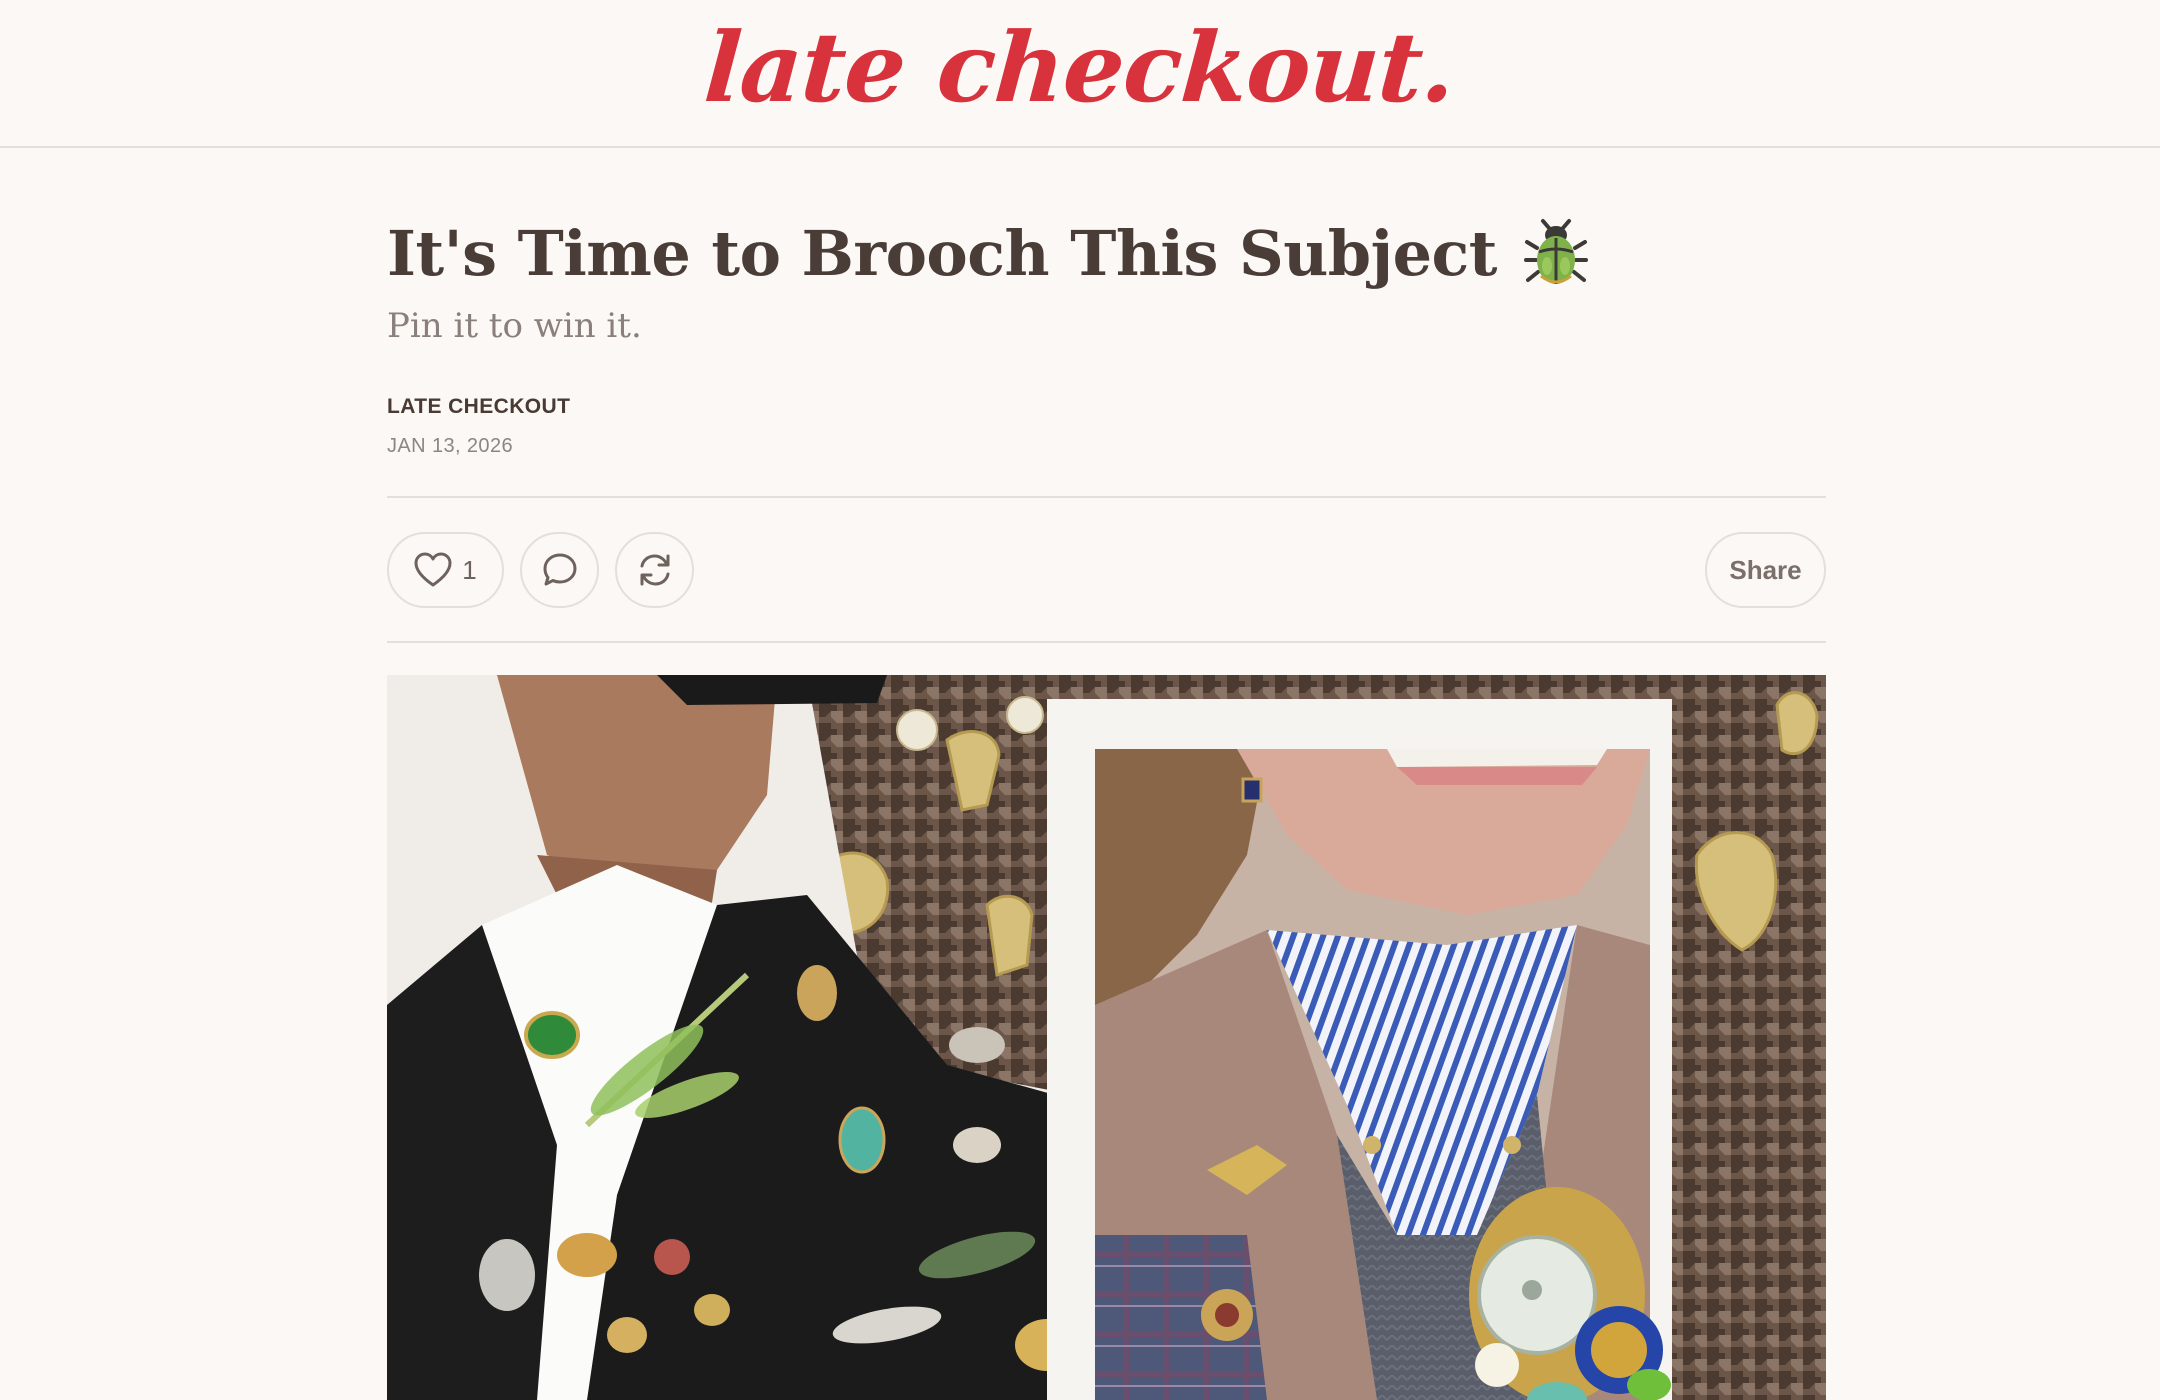 The width and height of the screenshot is (2160, 1400). I want to click on like-button: 1, so click(445, 570).